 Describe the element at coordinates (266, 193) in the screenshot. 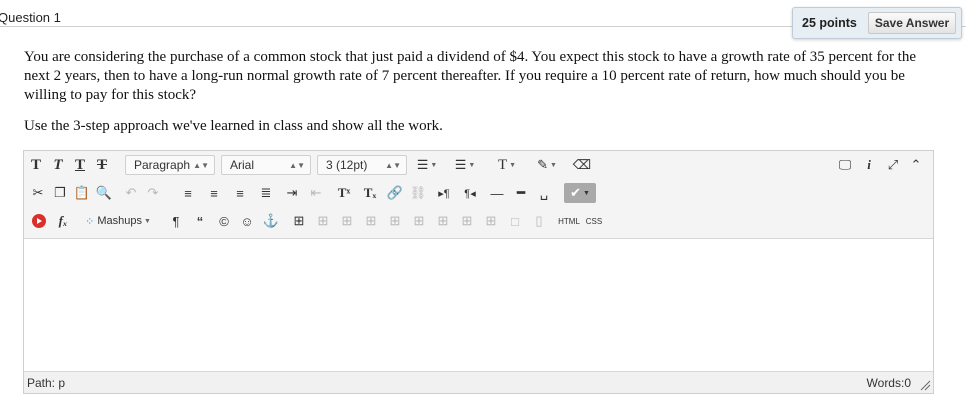

I see `align-justify-icon: ≣` at that location.